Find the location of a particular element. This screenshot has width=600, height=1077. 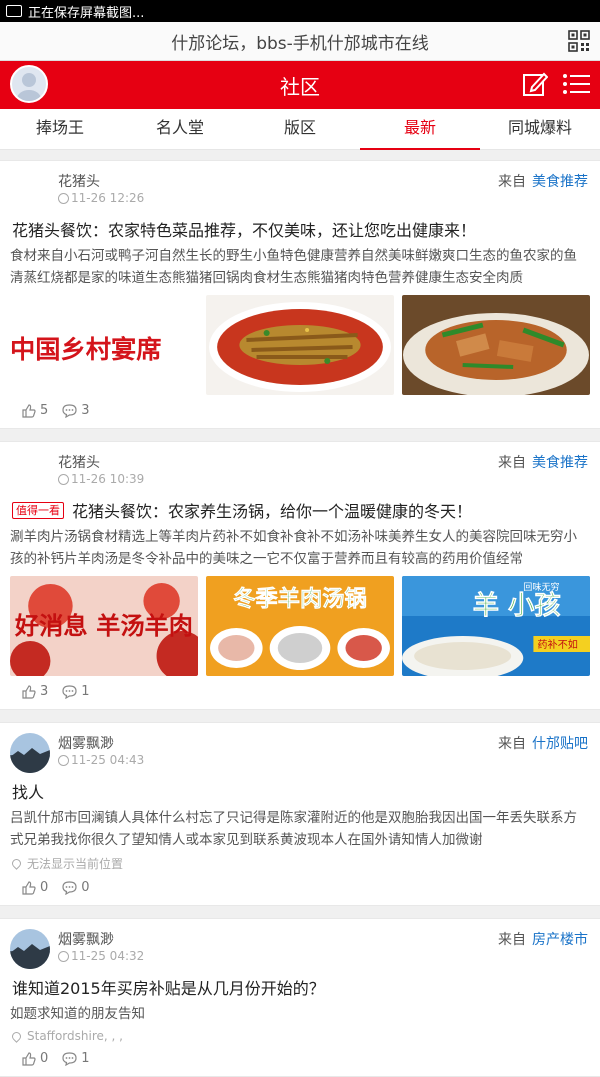

pork-dish-image is located at coordinates (496, 345).